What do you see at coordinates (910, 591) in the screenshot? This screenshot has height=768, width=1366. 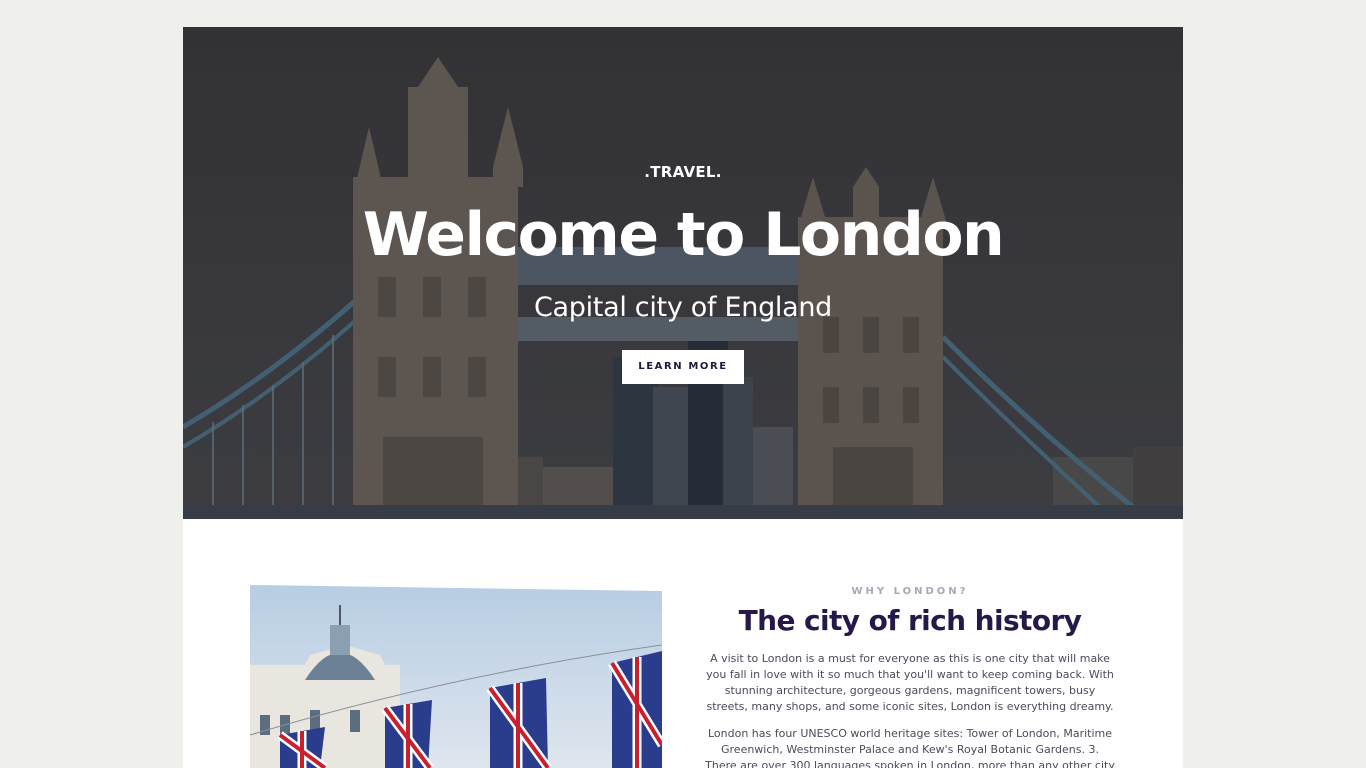 I see `section-kicker: WHY LONDON?` at bounding box center [910, 591].